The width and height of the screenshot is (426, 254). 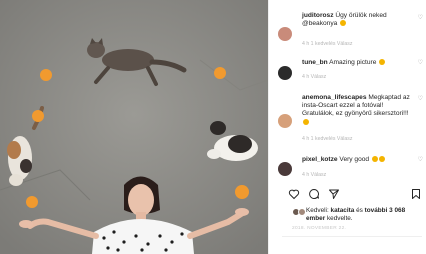 I want to click on comment-item: pixel_kotze Very good ♡ 4 h Válasz, so click(x=350, y=167).